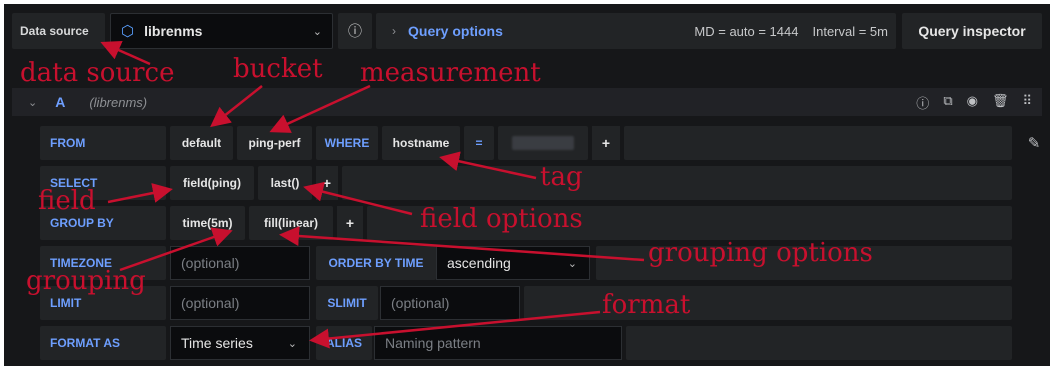 This screenshot has height=366, width=1054. Describe the element at coordinates (646, 305) in the screenshot. I see `annotation-format: format` at that location.